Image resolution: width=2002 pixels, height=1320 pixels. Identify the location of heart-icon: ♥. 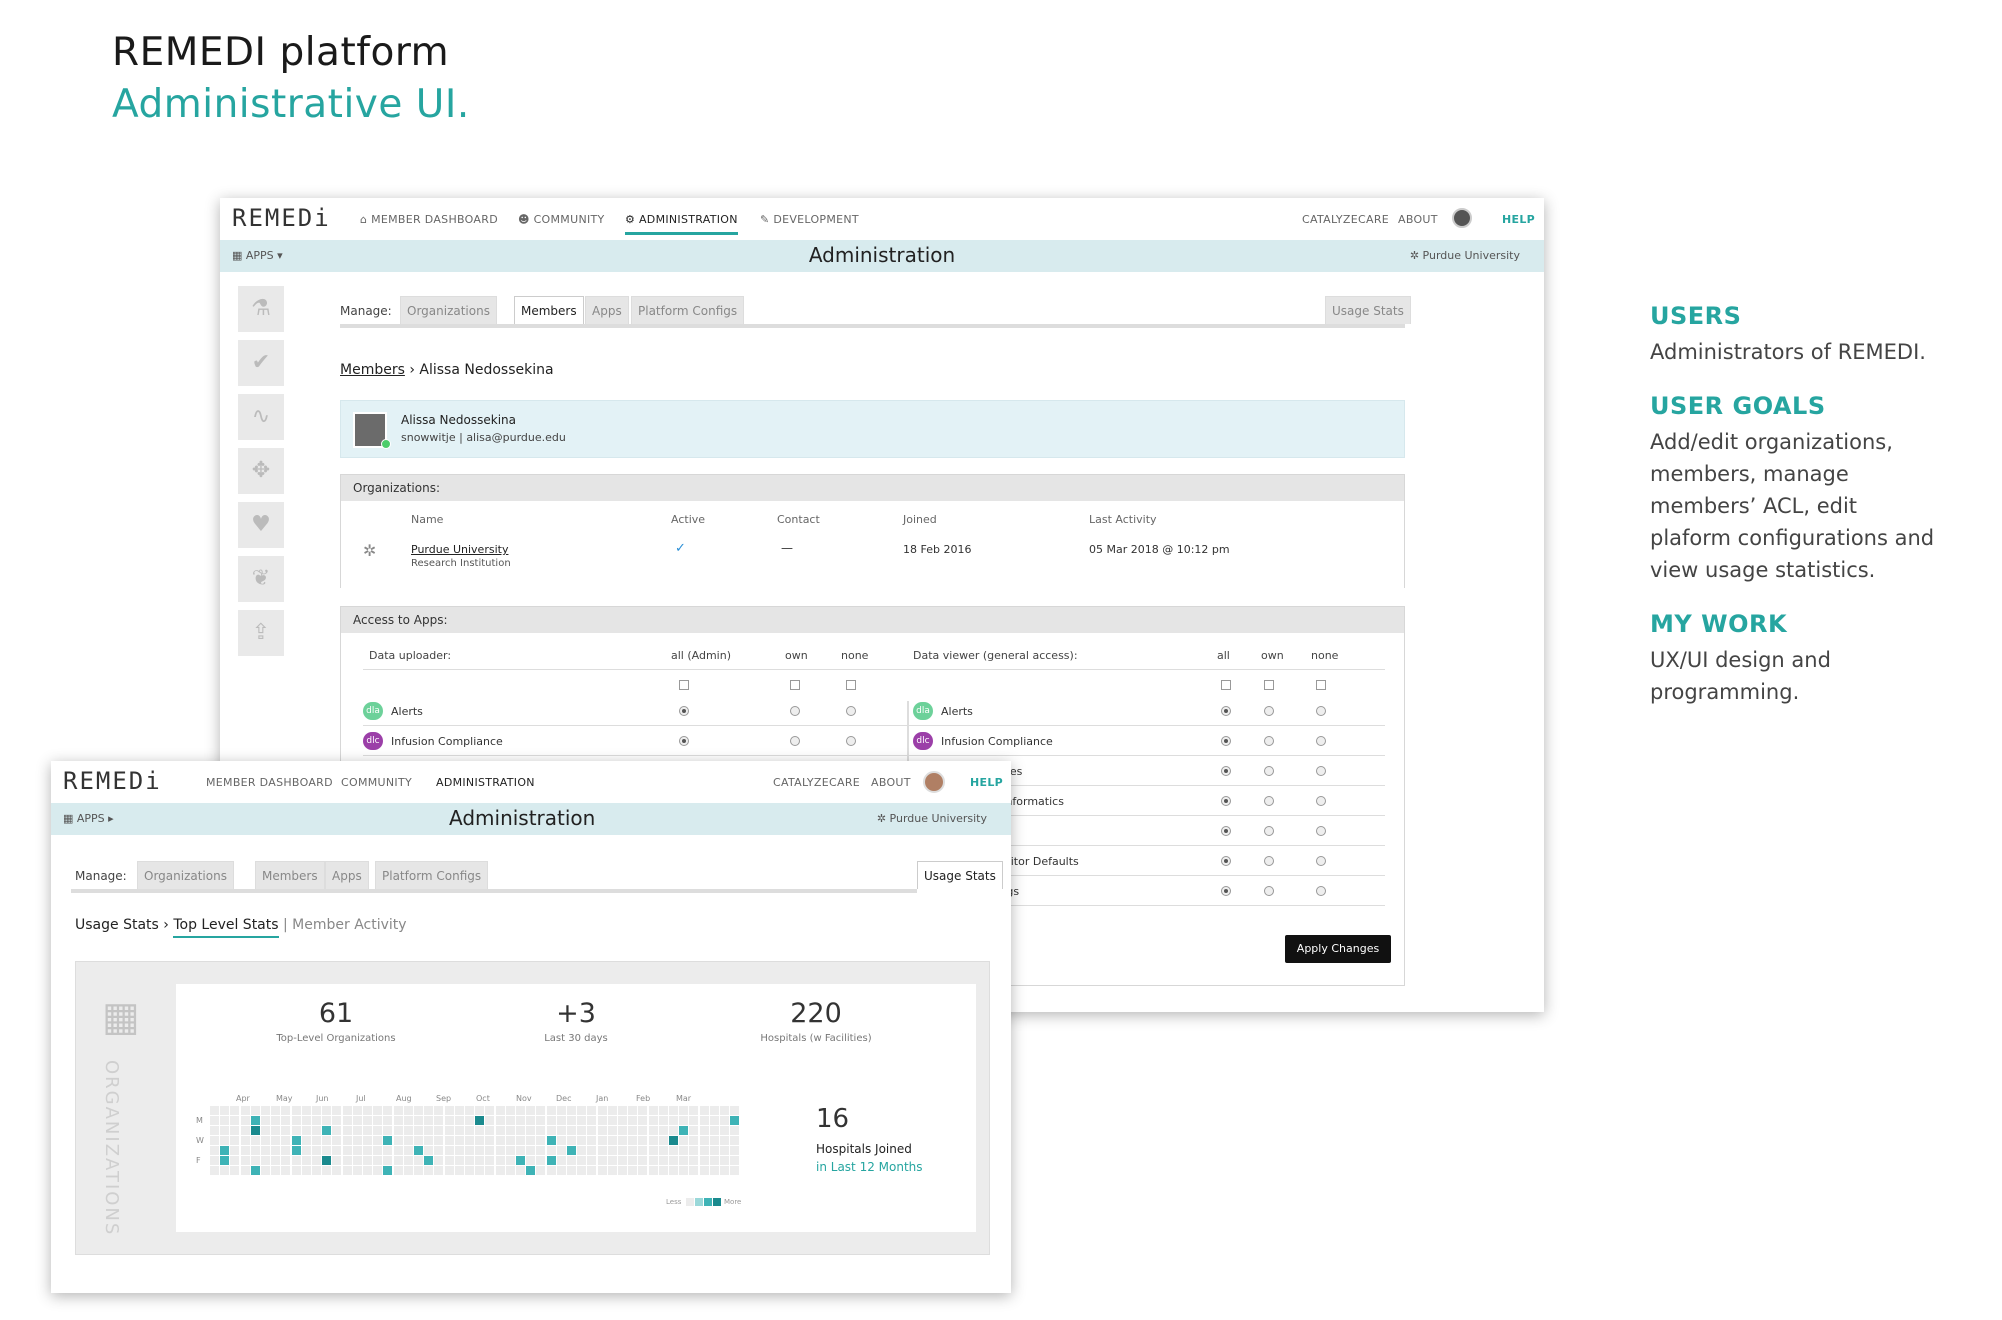
(261, 525).